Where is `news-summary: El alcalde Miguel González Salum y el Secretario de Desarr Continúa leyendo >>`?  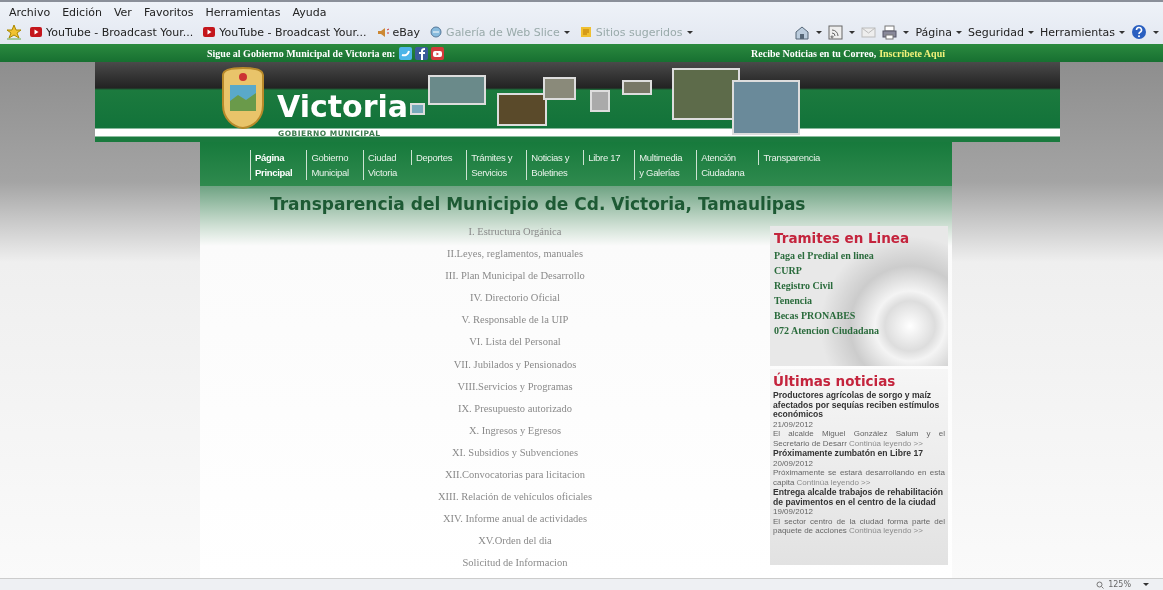
news-summary: El alcalde Miguel González Salum y el Secretario de Desarr Continúa leyendo >> is located at coordinates (859, 438).